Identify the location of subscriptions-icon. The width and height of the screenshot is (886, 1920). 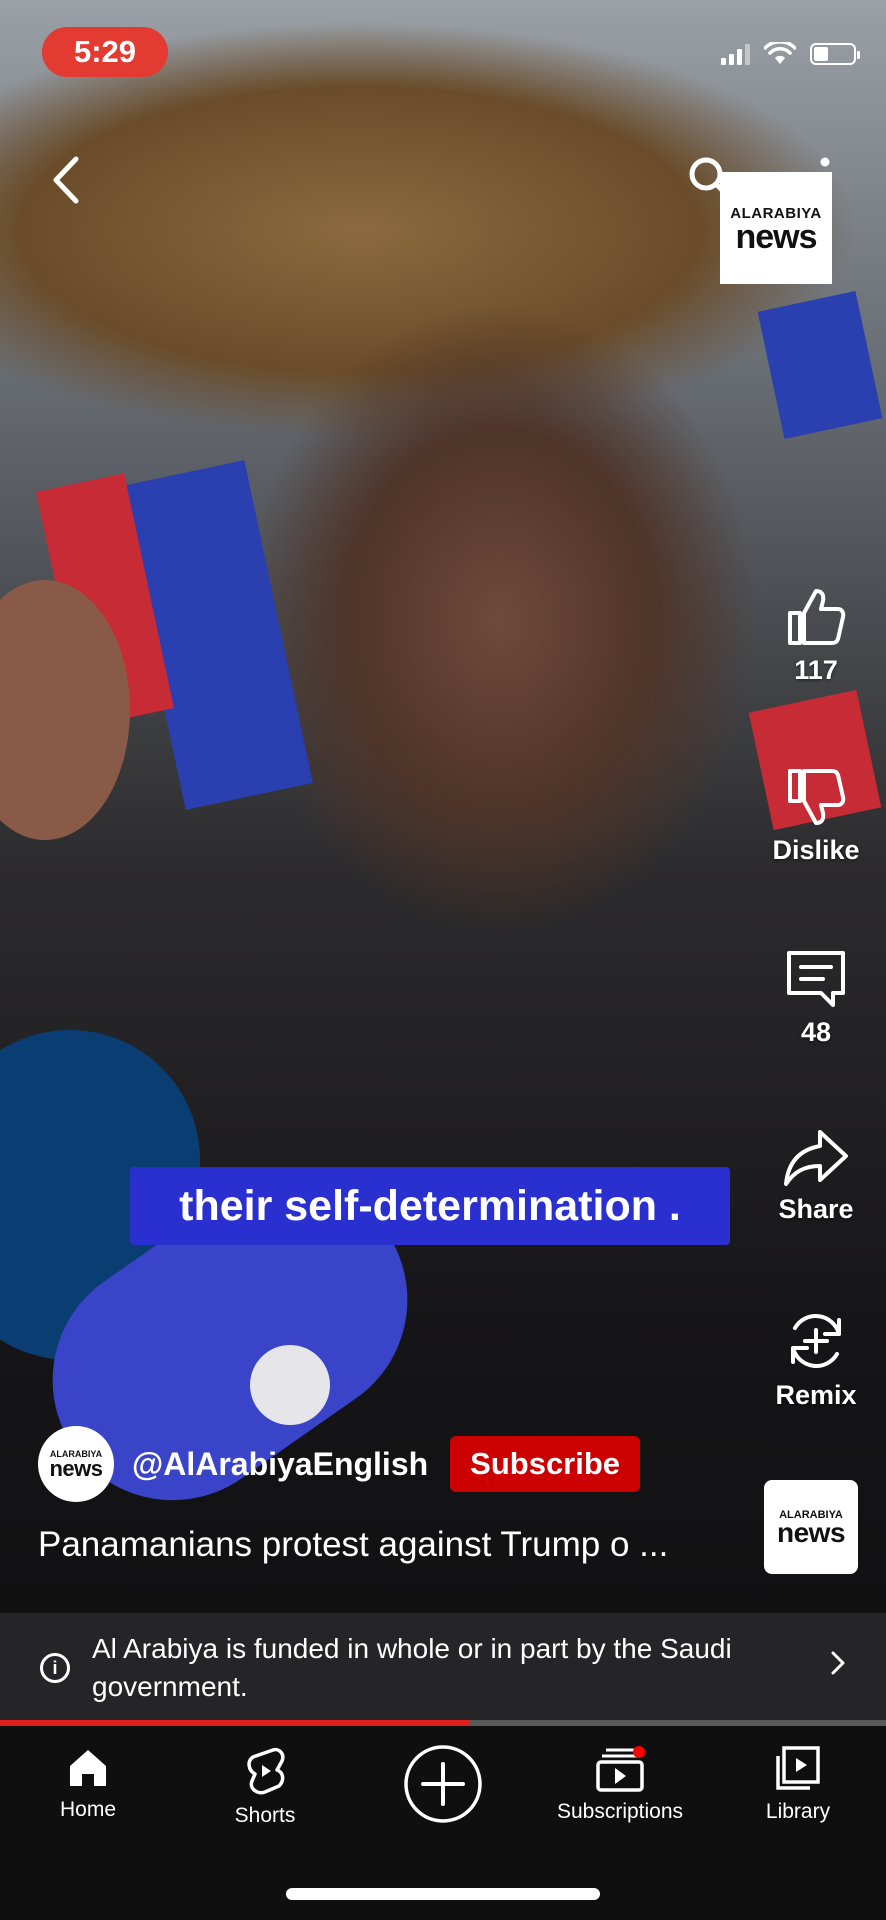
(620, 1769).